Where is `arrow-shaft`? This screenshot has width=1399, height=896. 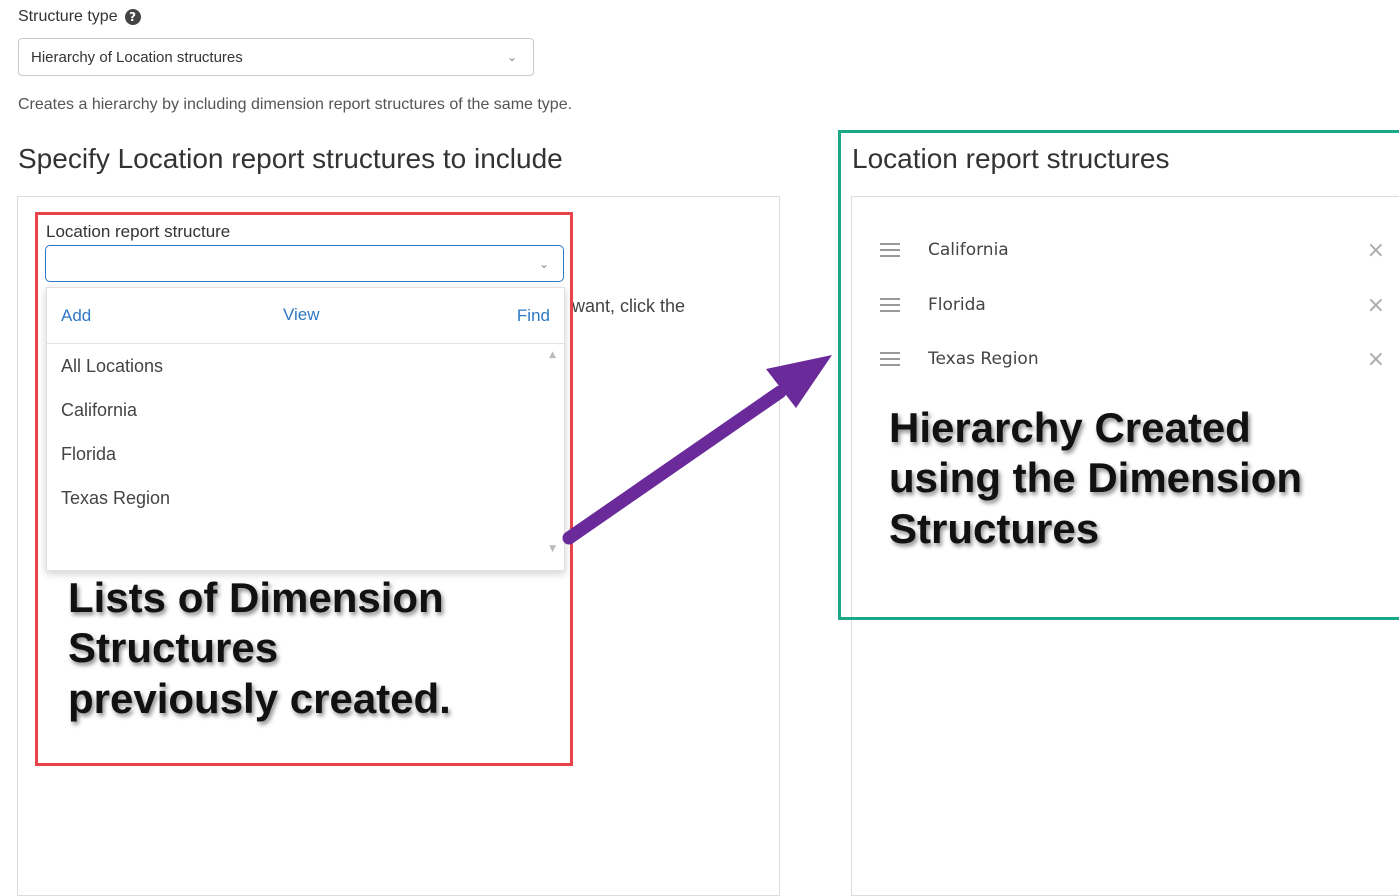
arrow-shaft is located at coordinates (674, 465).